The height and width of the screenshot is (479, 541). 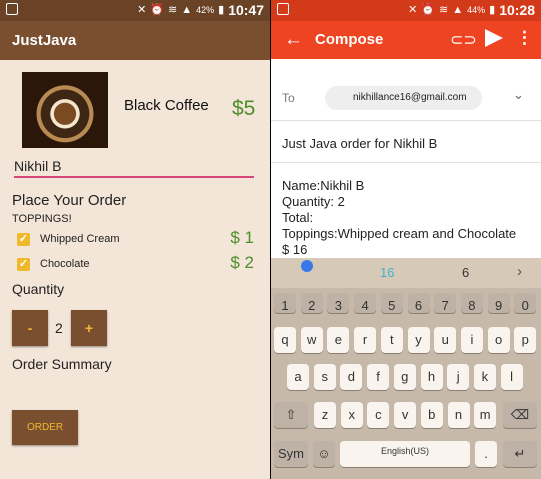 I want to click on key-8: 8, so click(x=471, y=303).